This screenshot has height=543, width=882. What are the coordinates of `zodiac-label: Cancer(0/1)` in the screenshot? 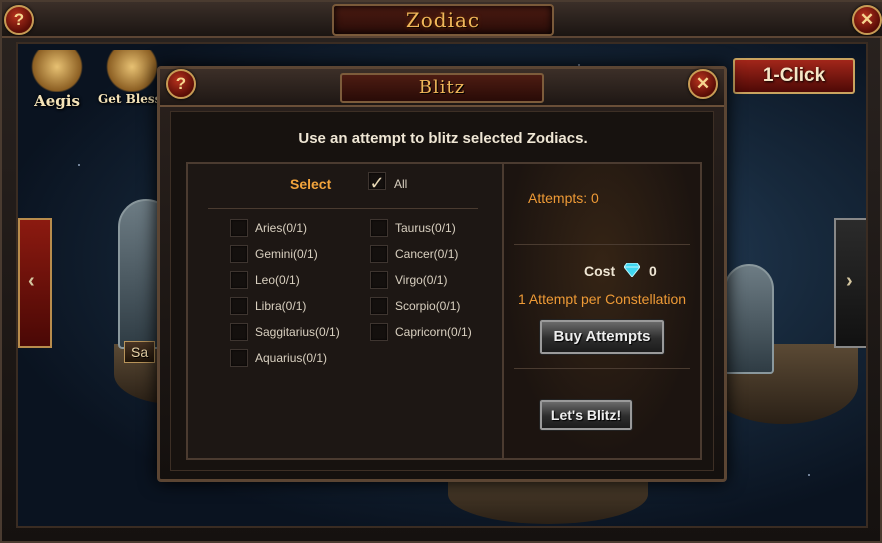 It's located at (427, 254).